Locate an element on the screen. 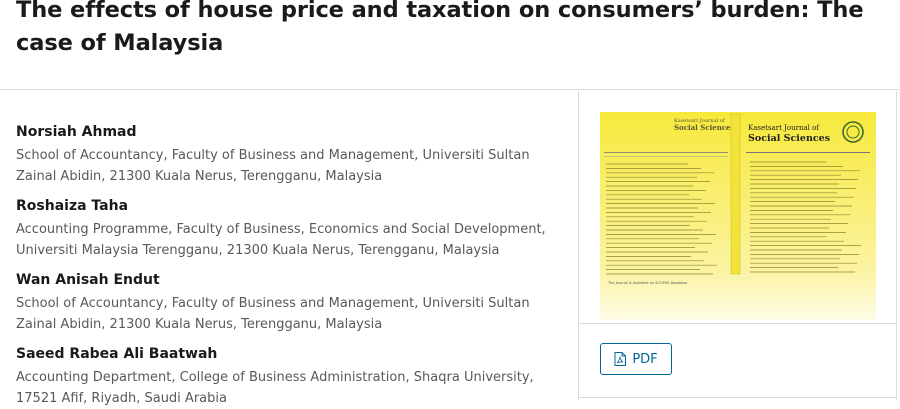 This screenshot has width=900, height=409. column-divider is located at coordinates (896, 245).